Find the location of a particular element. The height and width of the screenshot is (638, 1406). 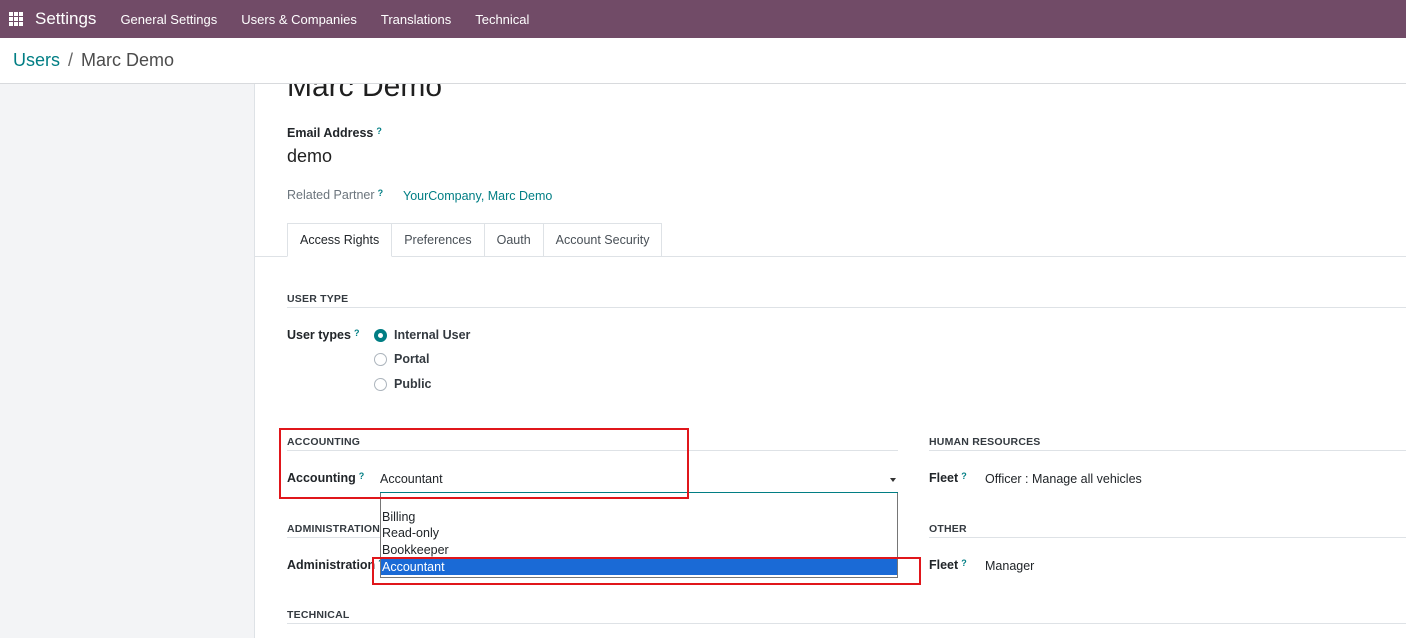

highlight-box-accounting is located at coordinates (484, 463).